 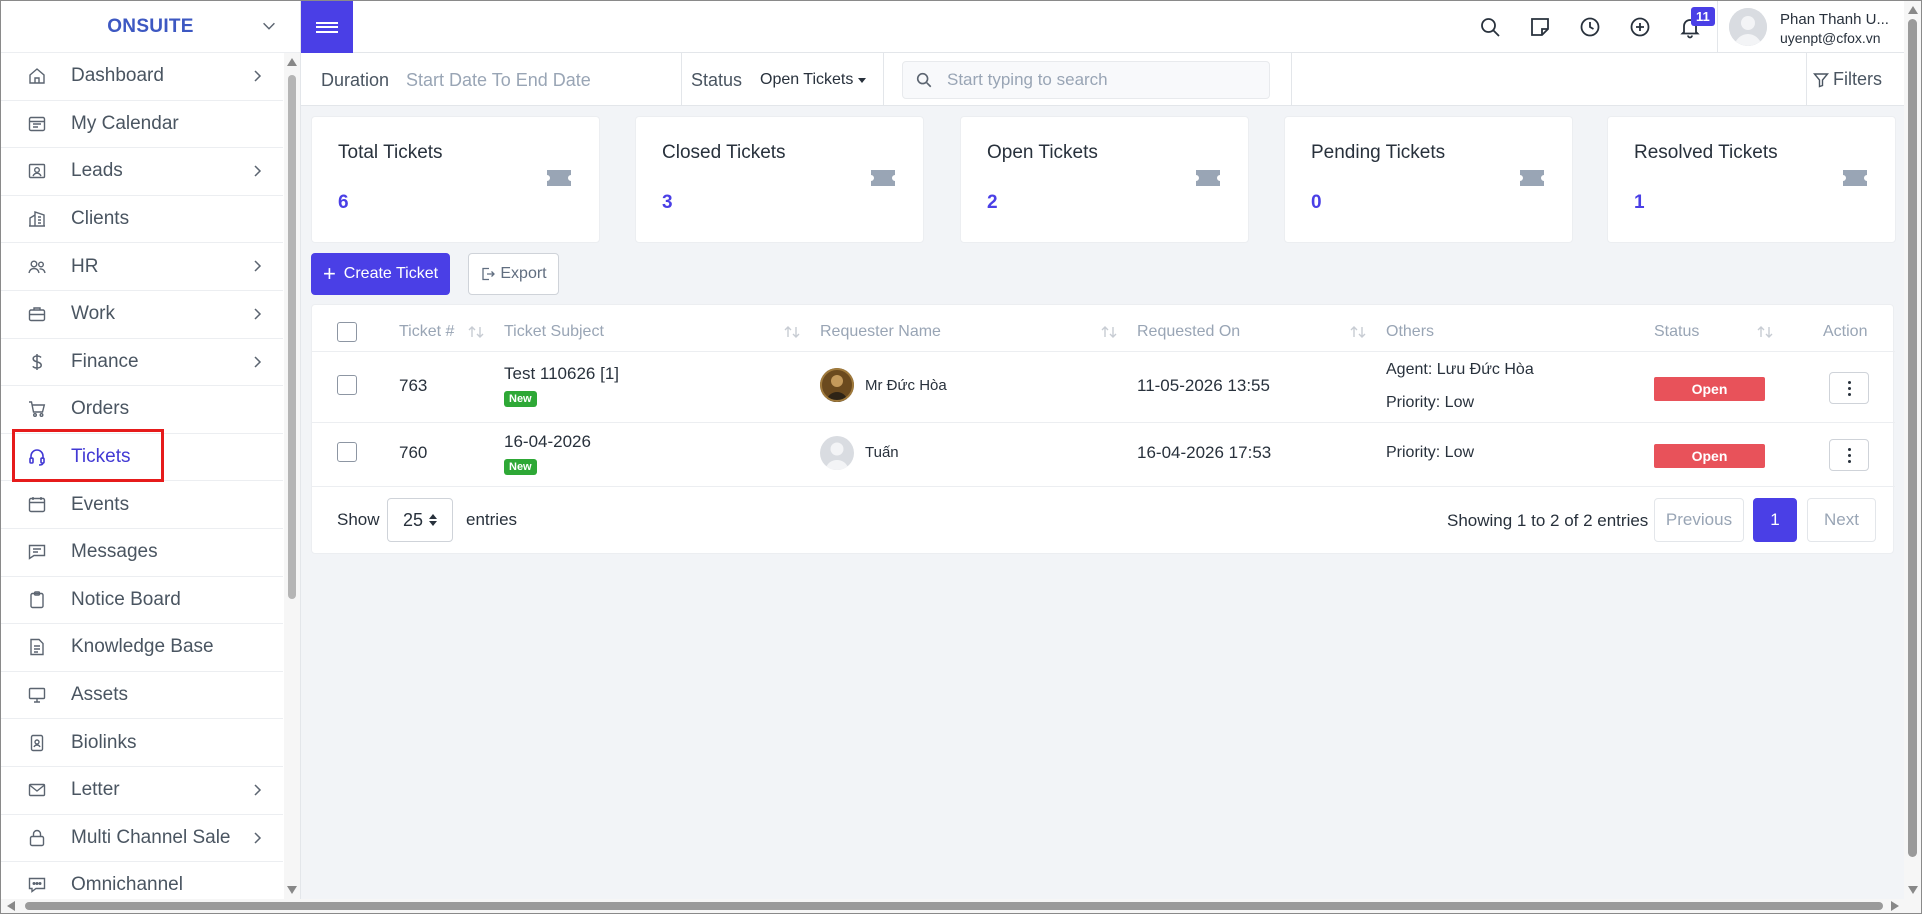 I want to click on sidebar-item-hr: HR, so click(x=142, y=267).